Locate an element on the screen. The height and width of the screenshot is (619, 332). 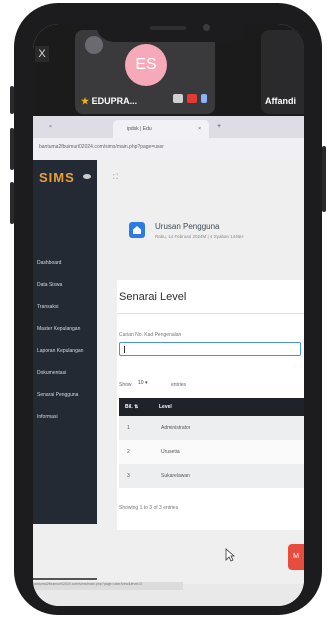
table-info: Showing 1 to 3 of 3 entries is located at coordinates (149, 508).